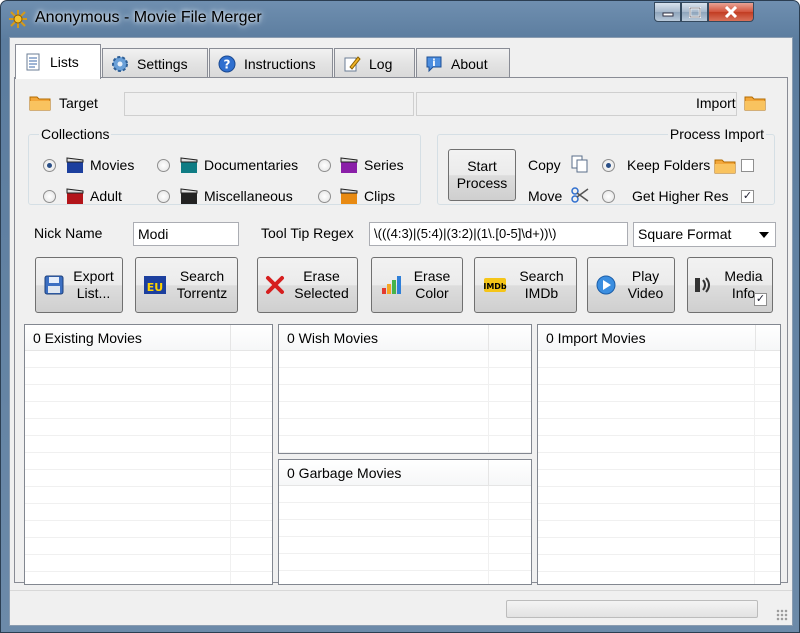 This screenshot has height=633, width=800. What do you see at coordinates (469, 63) in the screenshot?
I see `tab-about-label: About` at bounding box center [469, 63].